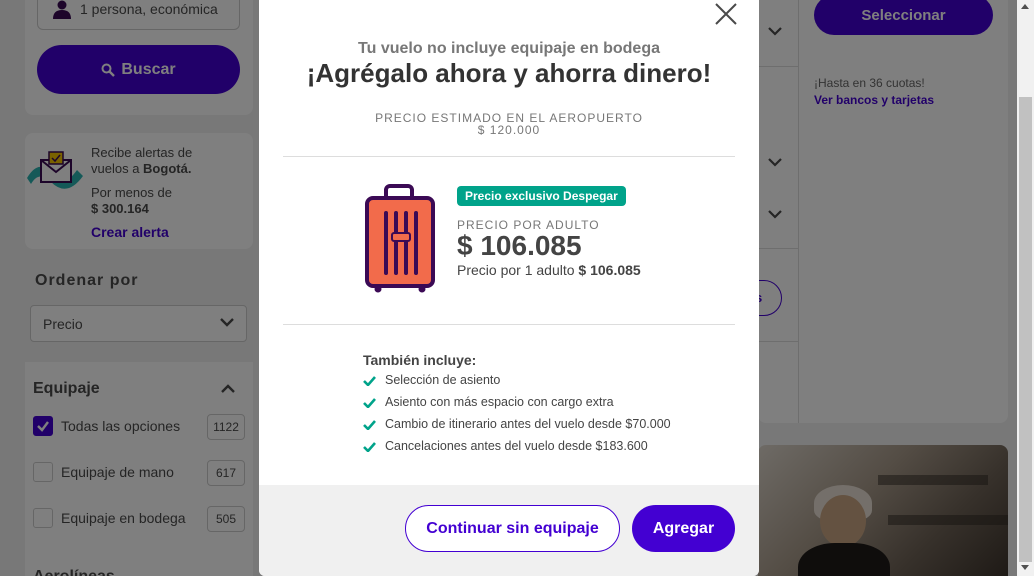 The width and height of the screenshot is (1034, 576). I want to click on includes-item: Selección de asiento, so click(431, 380).